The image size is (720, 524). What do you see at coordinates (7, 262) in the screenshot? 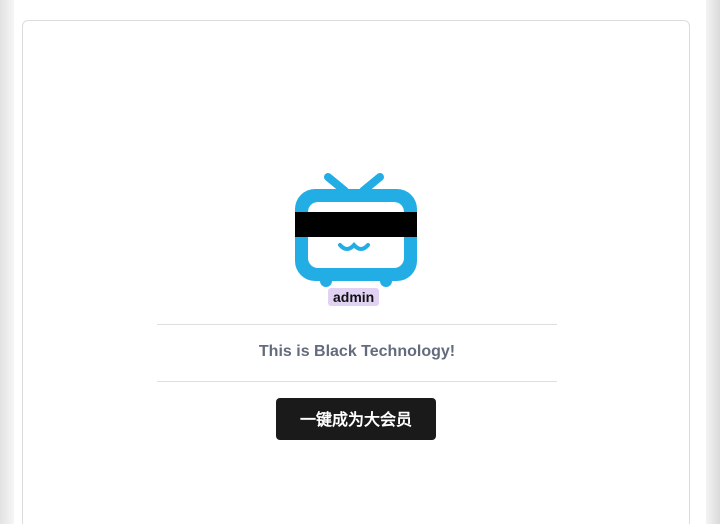
I see `window-edge-left` at bounding box center [7, 262].